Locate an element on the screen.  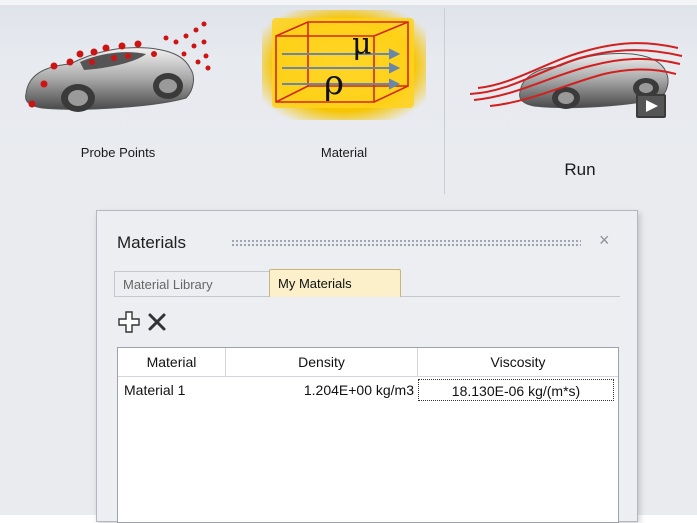
delete-icon is located at coordinates (157, 322).